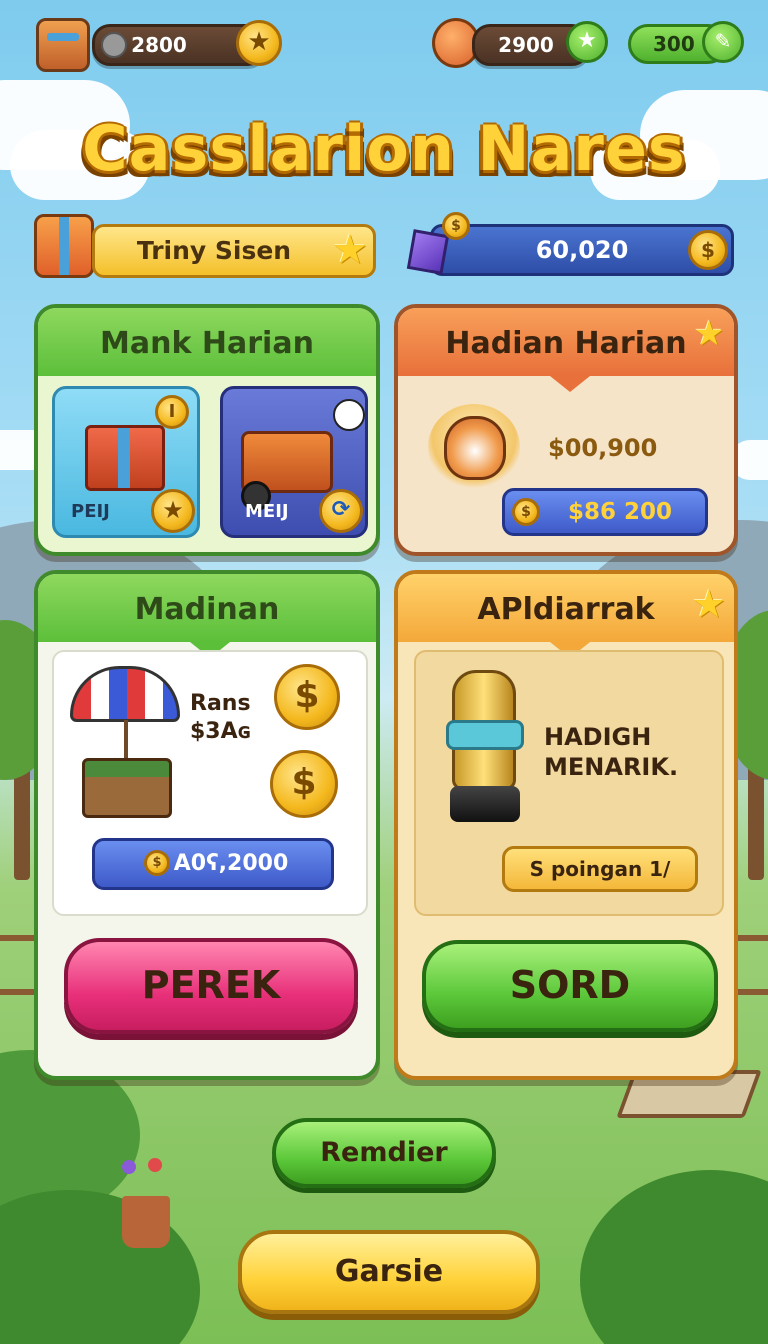  Describe the element at coordinates (207, 608) in the screenshot. I see `panel-madinan-title: Madinan` at that location.